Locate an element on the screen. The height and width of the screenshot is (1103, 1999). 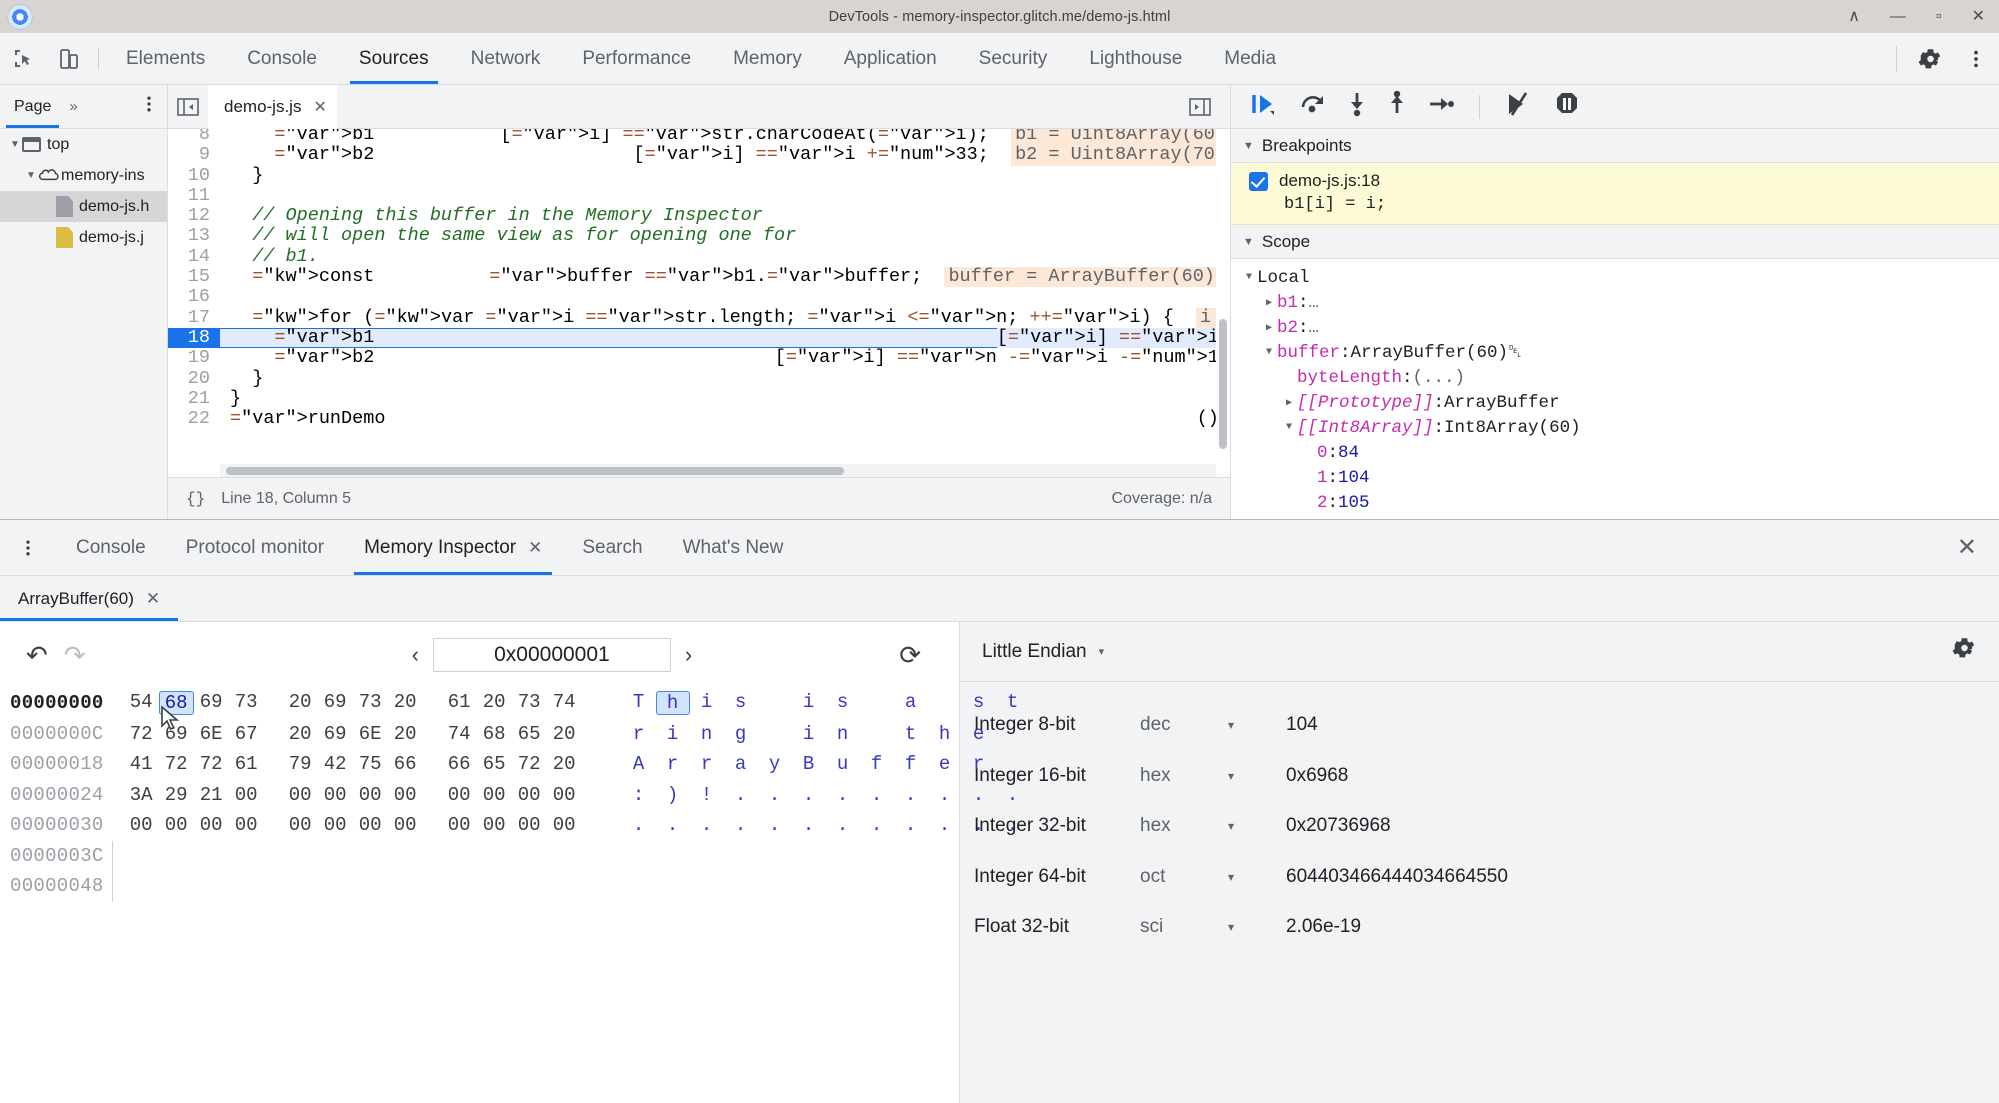
close-icon: ✕ is located at coordinates (535, 548).